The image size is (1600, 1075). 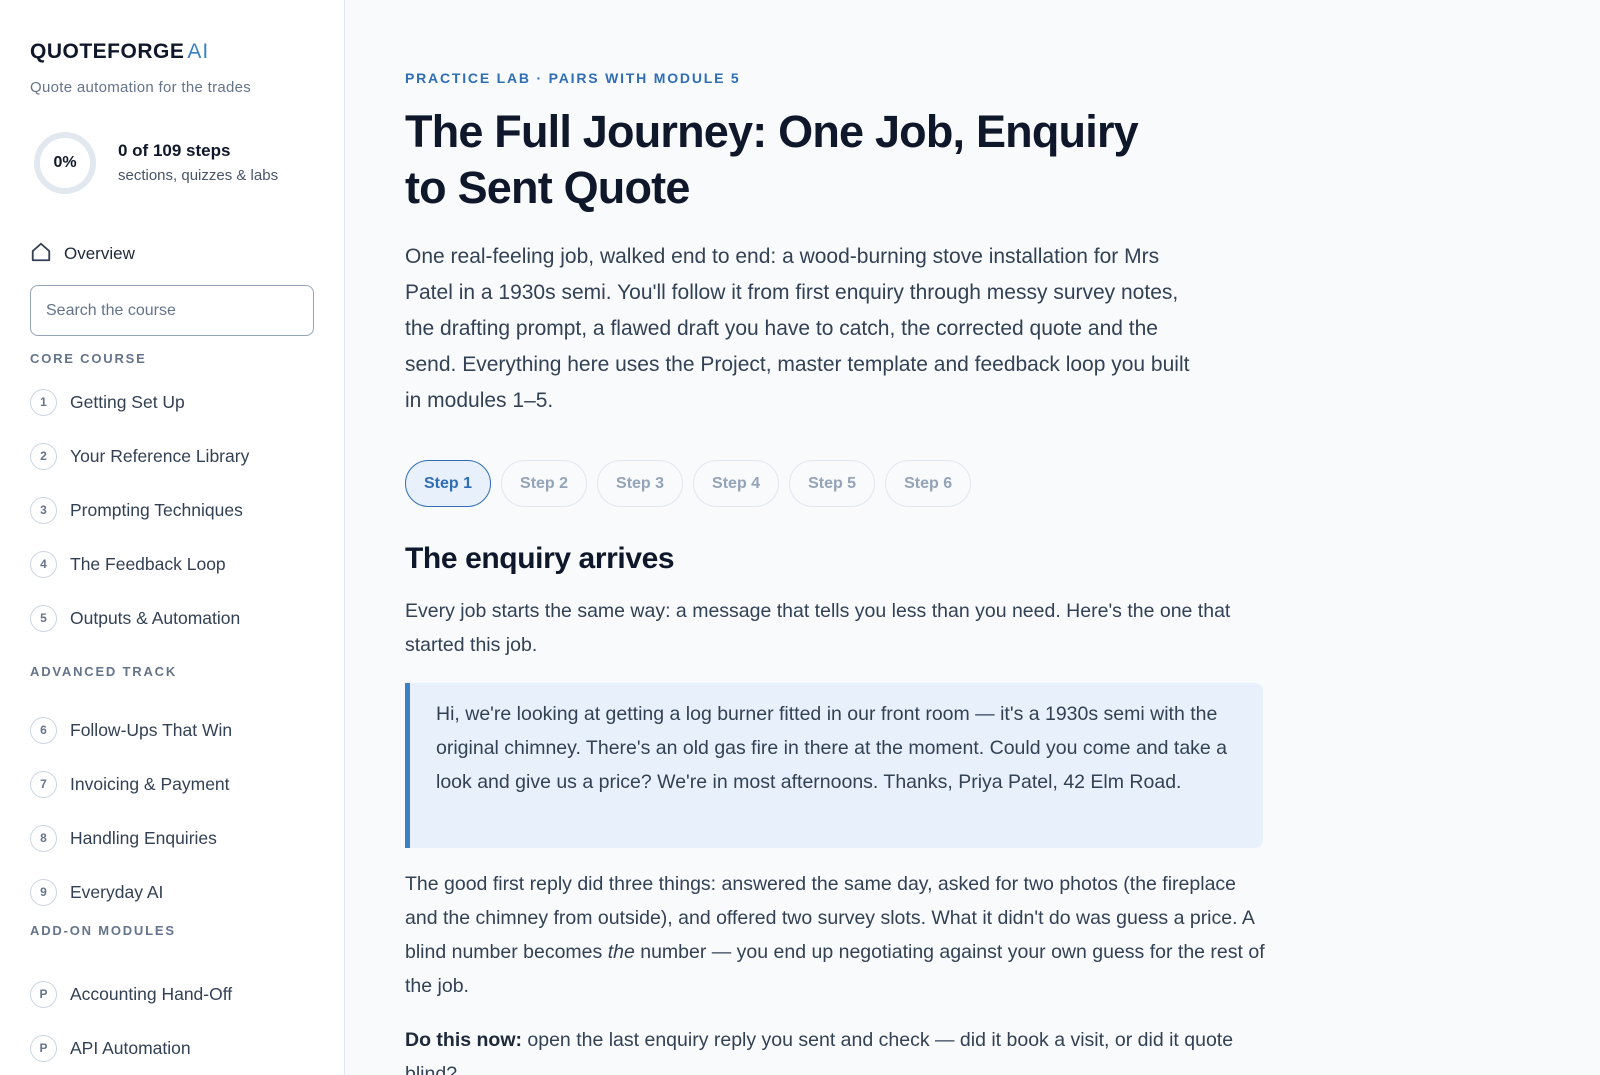 What do you see at coordinates (88, 358) in the screenshot?
I see `core-course-heading: CORE COURSE` at bounding box center [88, 358].